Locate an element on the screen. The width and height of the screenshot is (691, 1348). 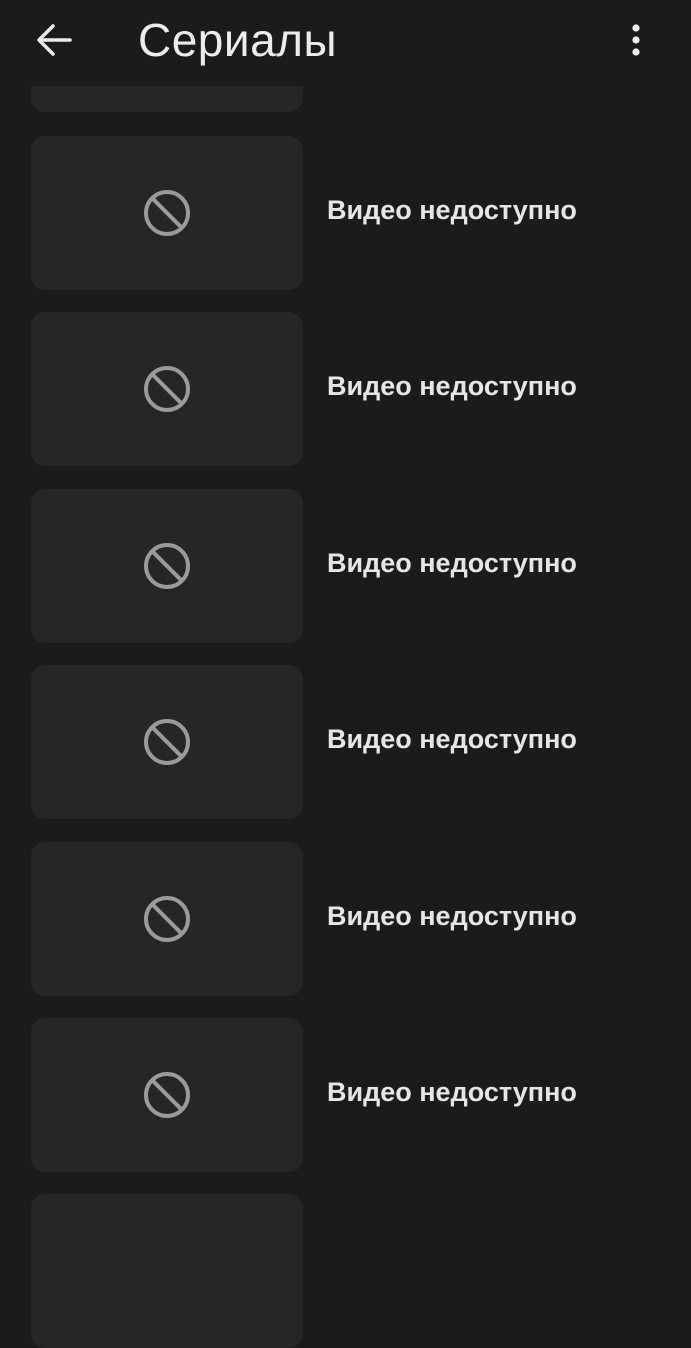
more-vert-icon is located at coordinates (636, 40).